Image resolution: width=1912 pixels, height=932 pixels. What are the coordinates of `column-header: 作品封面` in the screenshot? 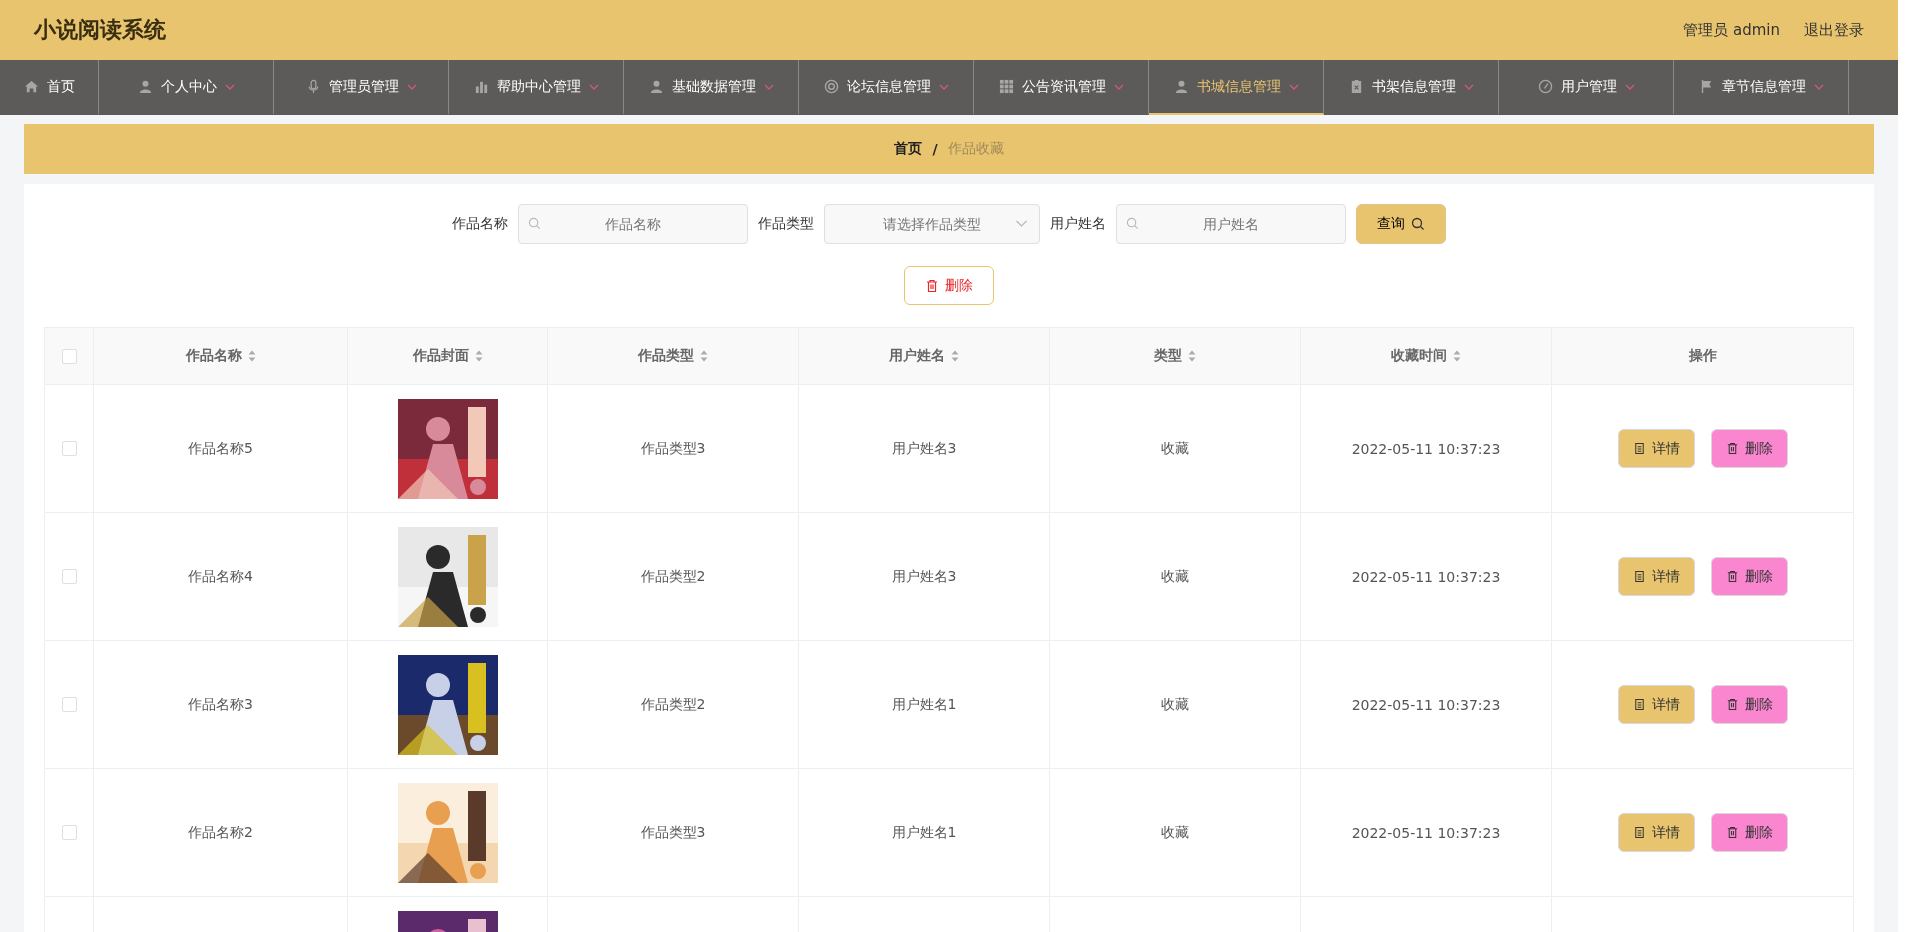 It's located at (440, 356).